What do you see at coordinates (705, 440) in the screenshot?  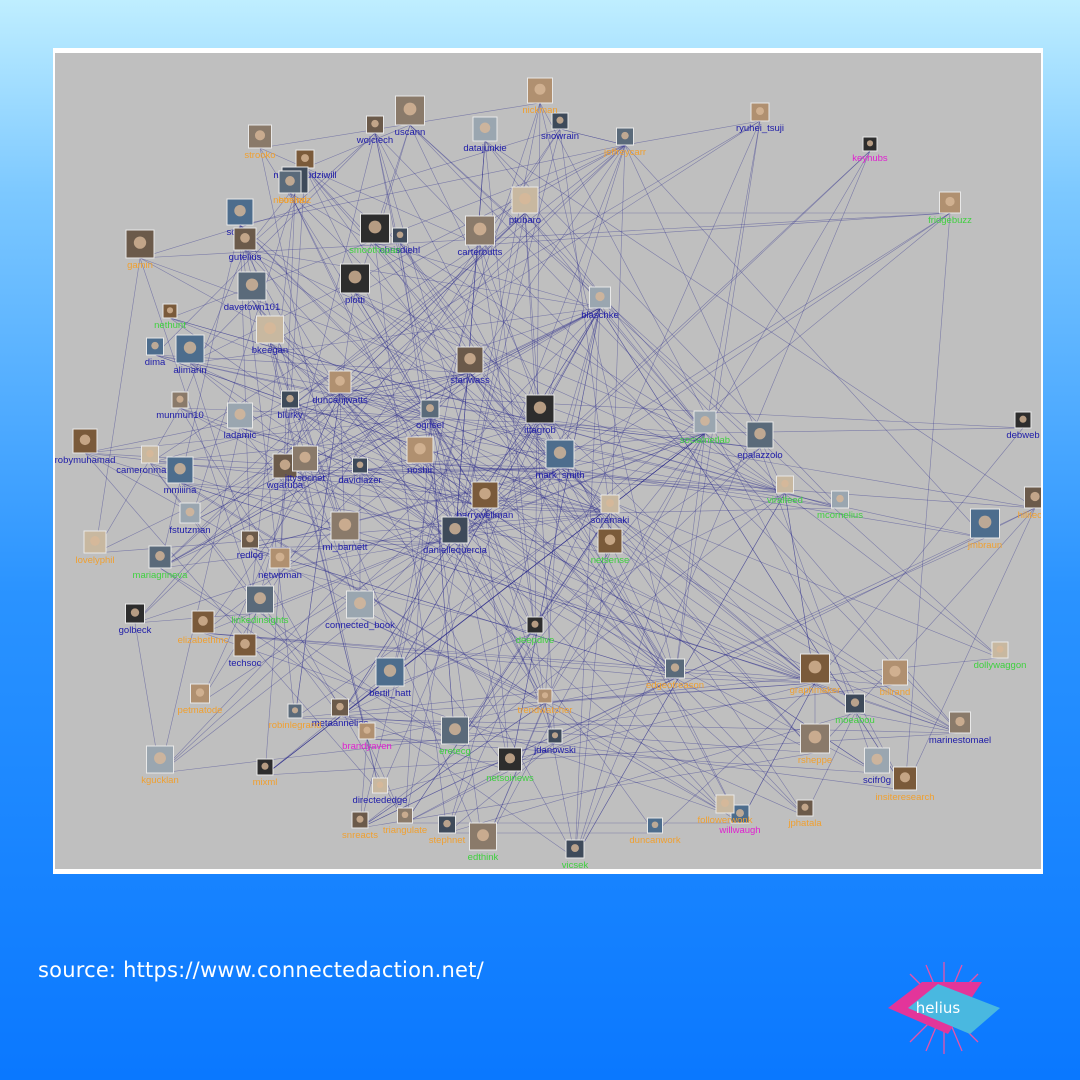 I see `node-label: socialnetlab` at bounding box center [705, 440].